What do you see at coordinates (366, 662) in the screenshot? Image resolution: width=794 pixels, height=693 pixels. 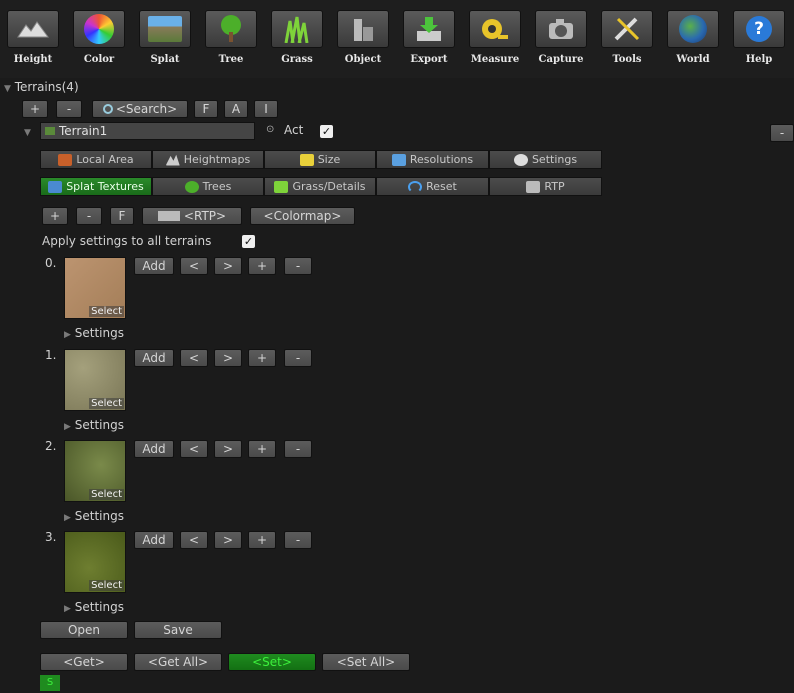 I see `set-all-button: <Set All>` at bounding box center [366, 662].